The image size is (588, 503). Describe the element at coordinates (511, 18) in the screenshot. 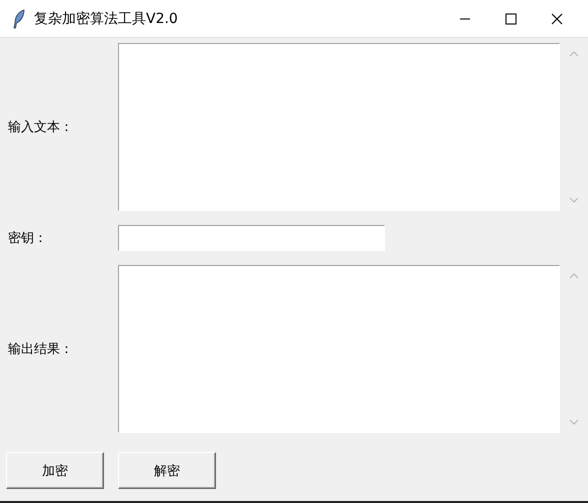

I see `maximize-icon` at that location.